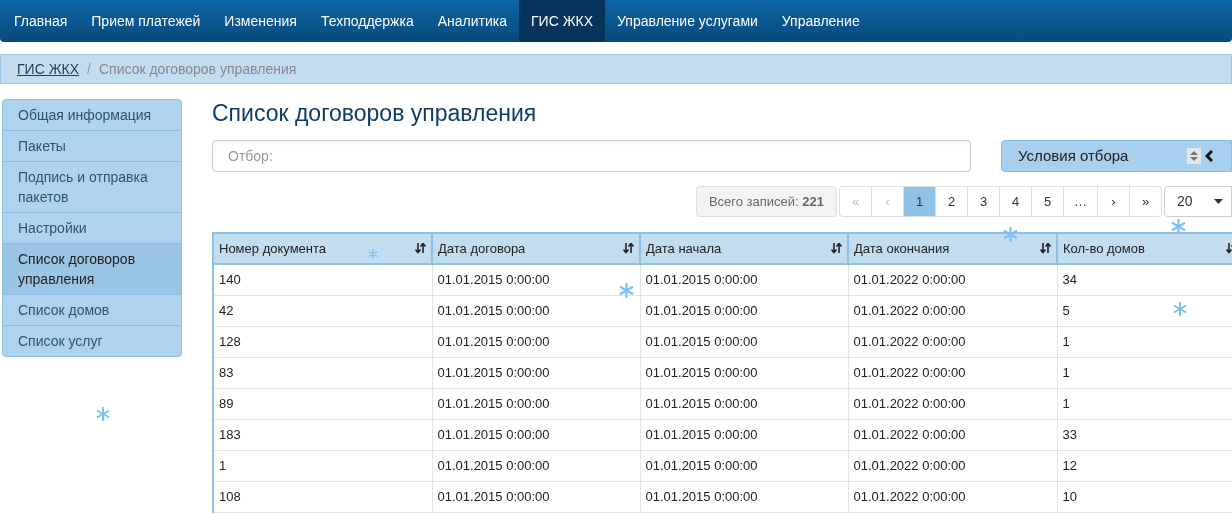 Image resolution: width=1232 pixels, height=515 pixels. I want to click on column-header: Дата начала, so click(744, 248).